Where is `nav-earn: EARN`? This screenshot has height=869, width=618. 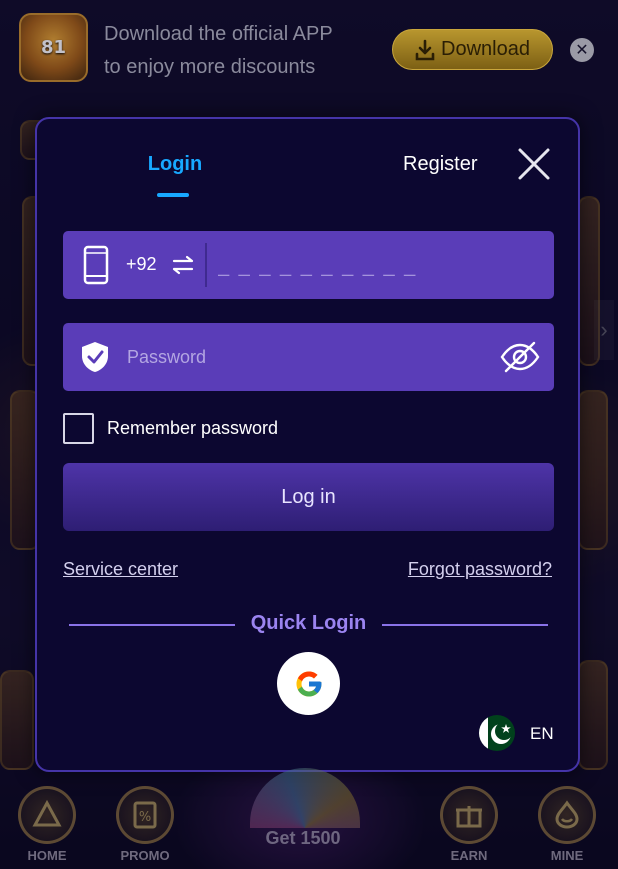
nav-earn: EARN is located at coordinates (469, 824).